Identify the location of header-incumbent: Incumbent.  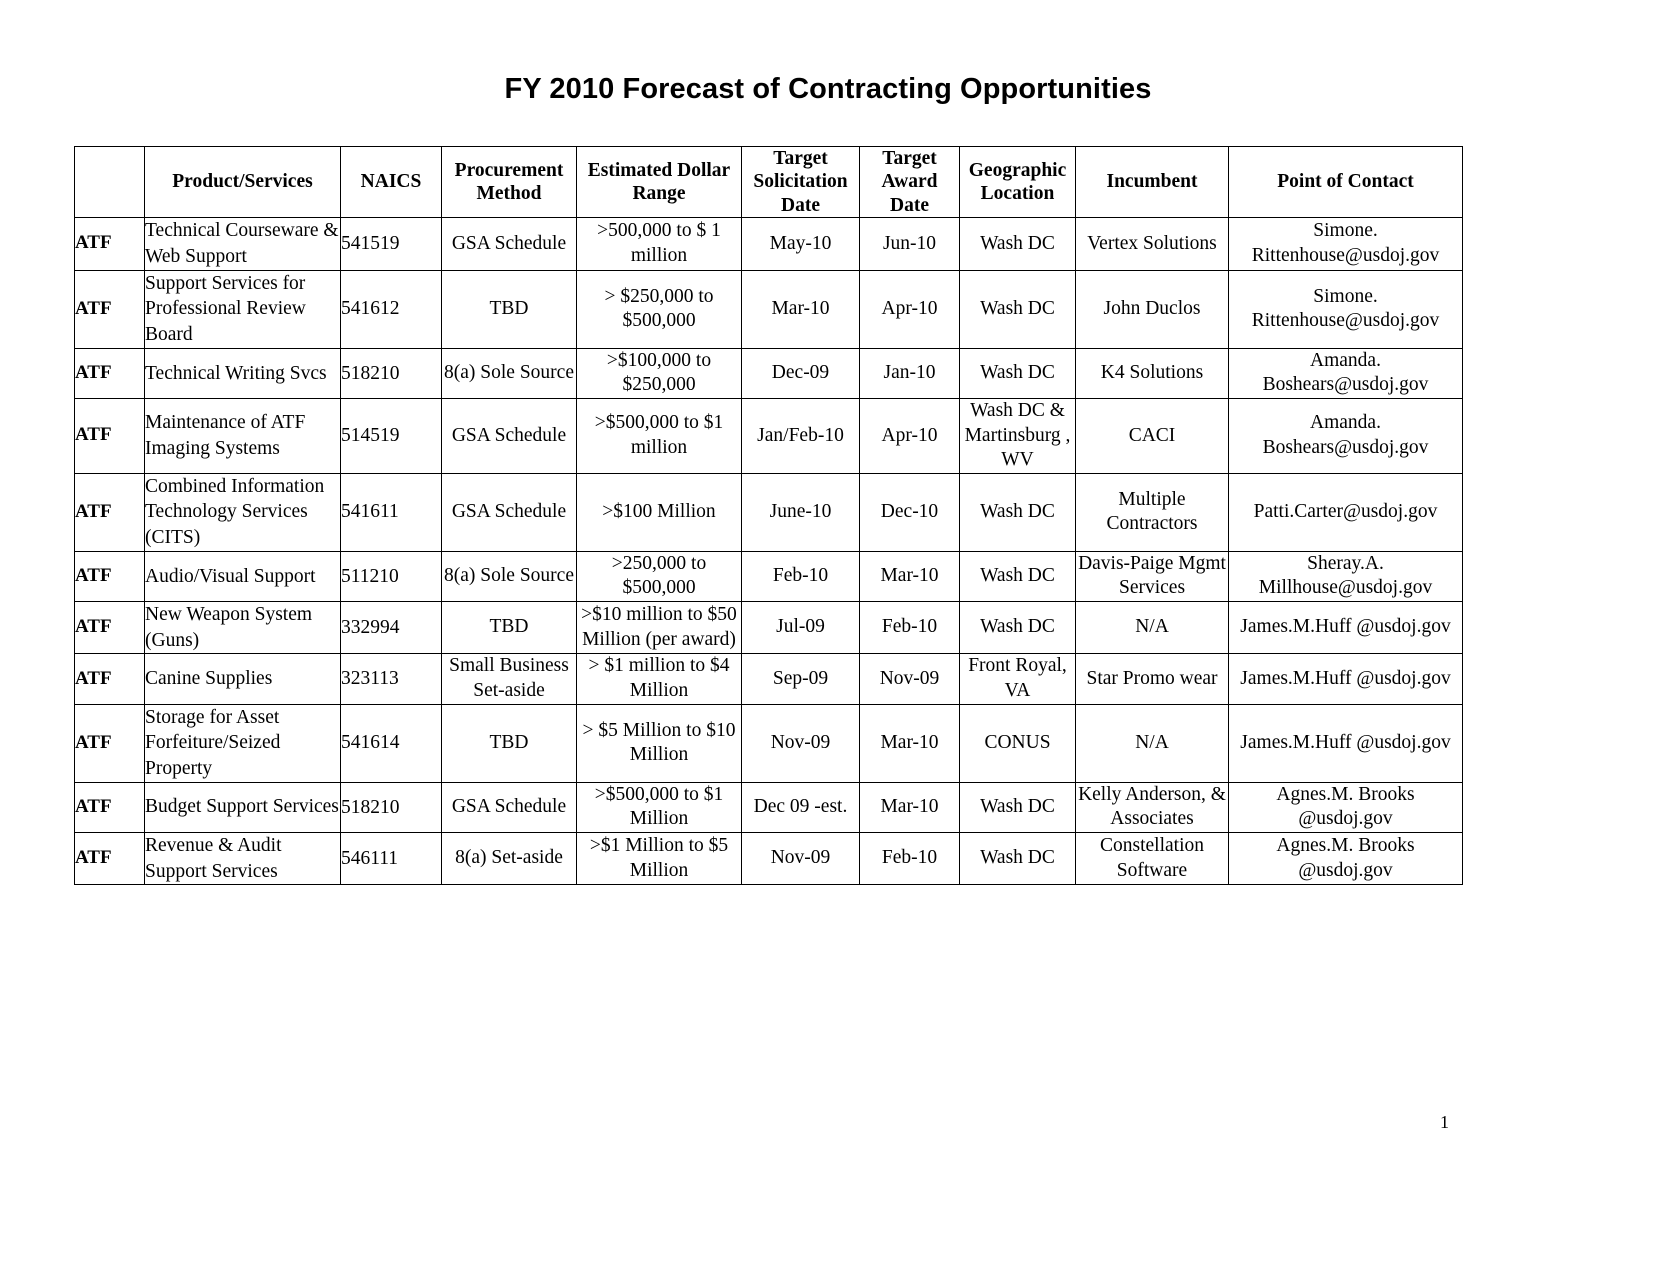
(1152, 182).